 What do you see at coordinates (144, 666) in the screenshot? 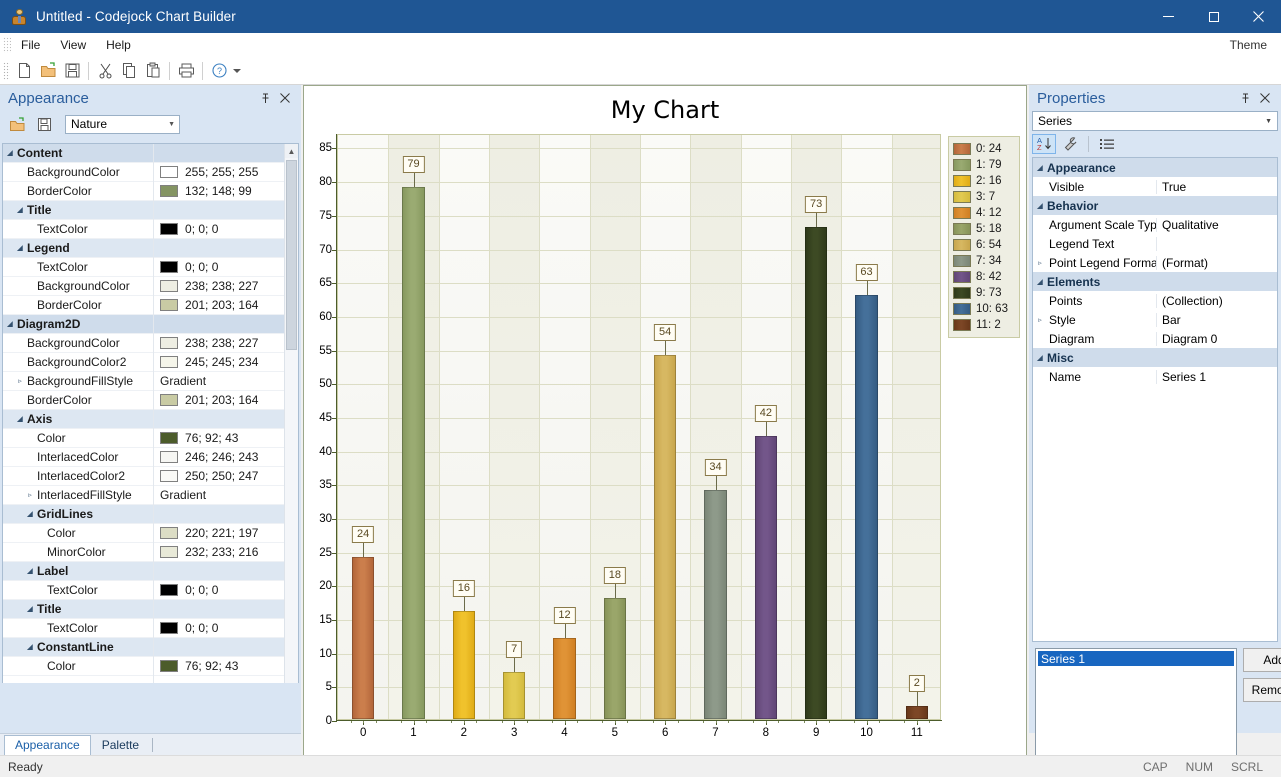
I see `appearance-property-row: Color 76; 92; 43` at bounding box center [144, 666].